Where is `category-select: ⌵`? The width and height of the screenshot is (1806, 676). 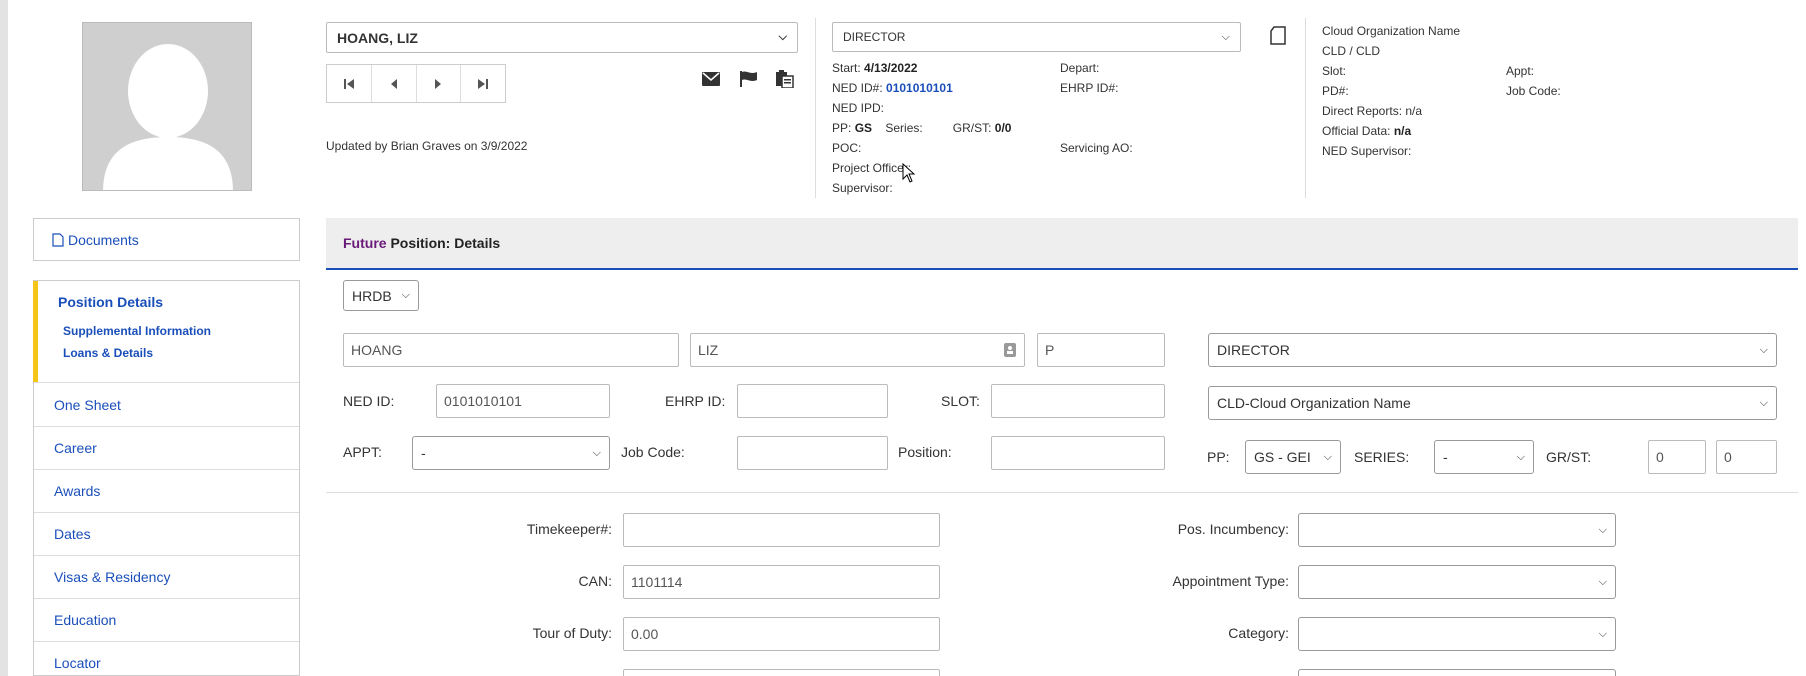 category-select: ⌵ is located at coordinates (1457, 634).